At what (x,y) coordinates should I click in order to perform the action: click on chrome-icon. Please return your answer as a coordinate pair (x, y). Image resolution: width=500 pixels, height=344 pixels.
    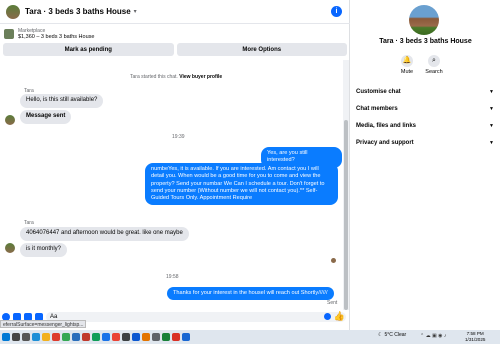
    Looking at the image, I should click on (66, 337).